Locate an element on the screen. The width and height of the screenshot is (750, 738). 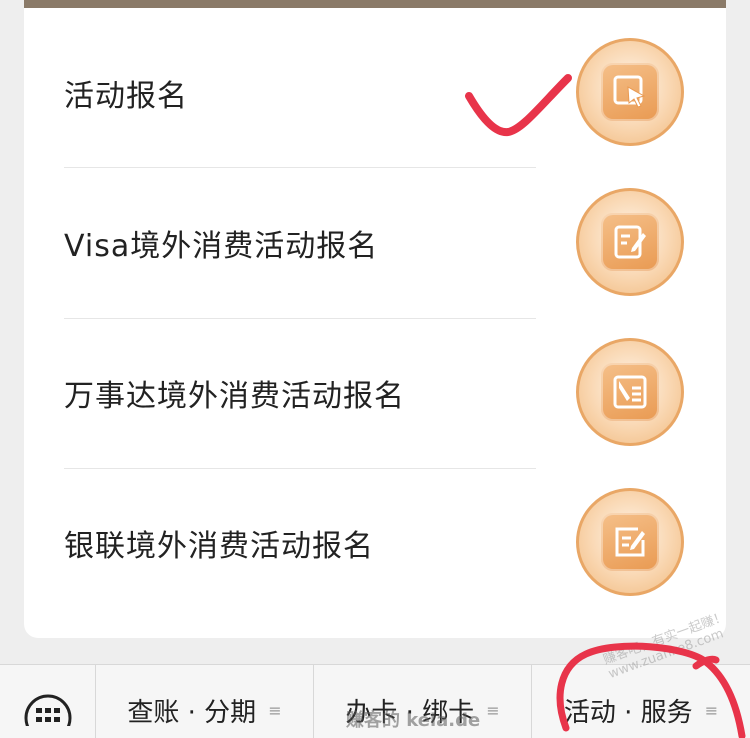
cursor-click-icon is located at coordinates (630, 92).